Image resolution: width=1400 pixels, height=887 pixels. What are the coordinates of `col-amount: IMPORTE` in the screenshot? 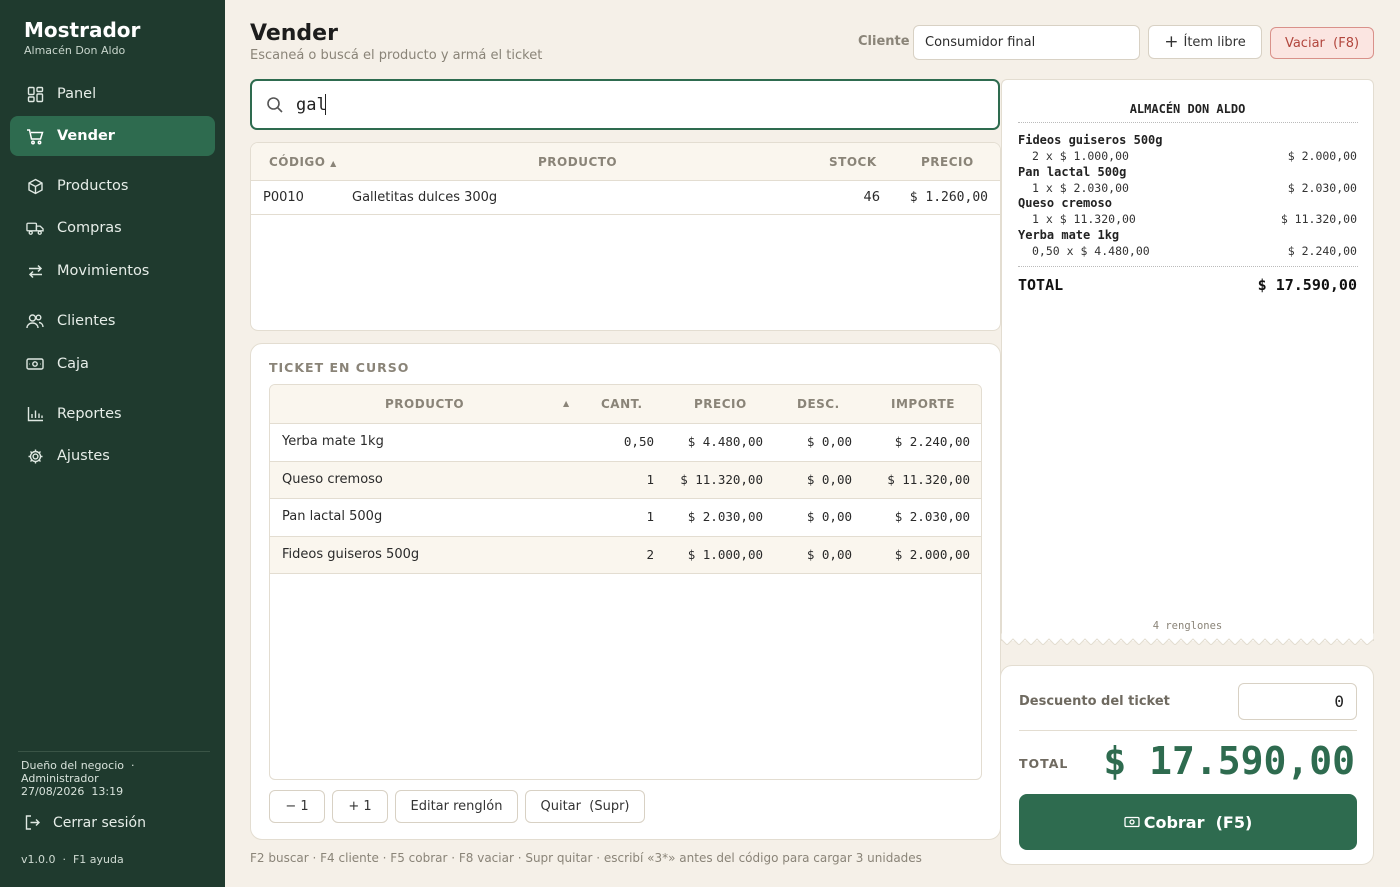 It's located at (923, 404).